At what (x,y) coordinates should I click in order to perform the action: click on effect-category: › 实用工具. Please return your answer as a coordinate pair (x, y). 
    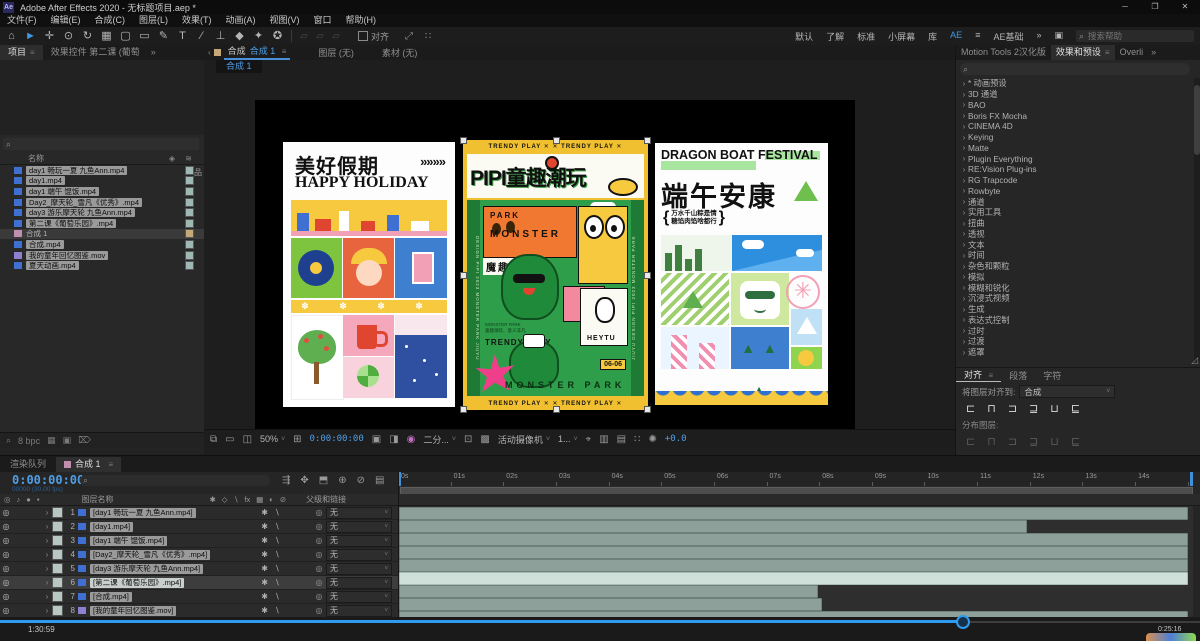
    Looking at the image, I should click on (1073, 212).